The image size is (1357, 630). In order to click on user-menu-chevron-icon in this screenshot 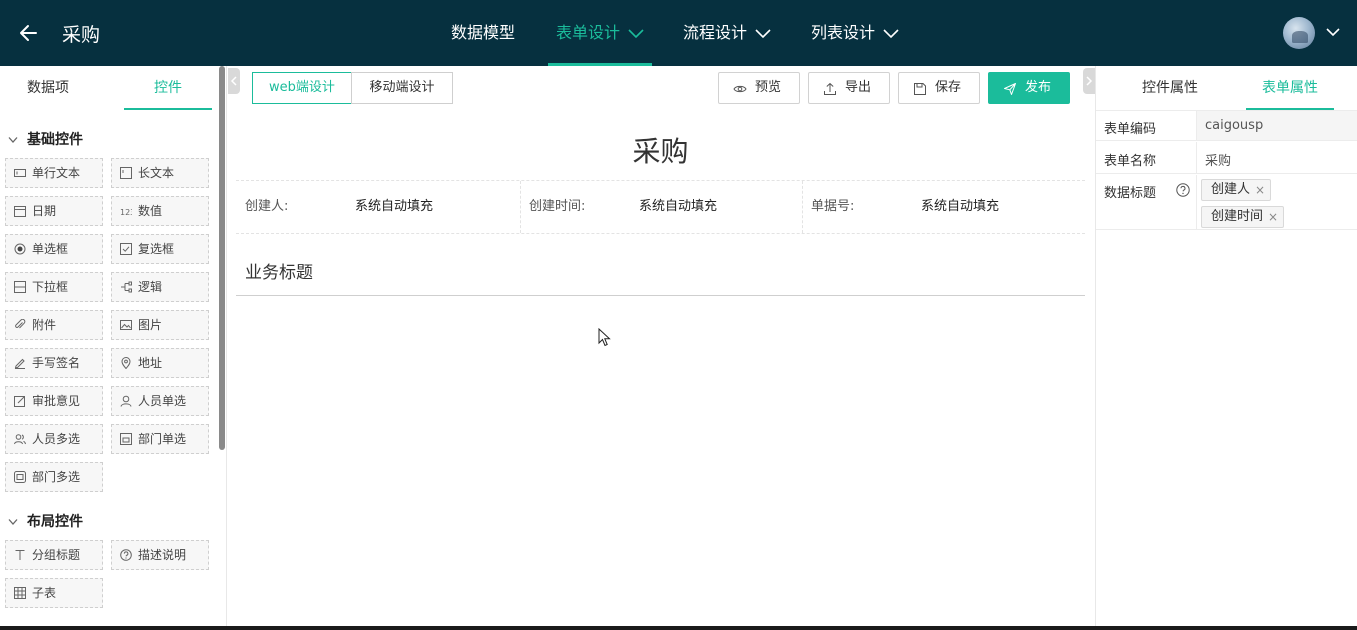, I will do `click(1333, 32)`.